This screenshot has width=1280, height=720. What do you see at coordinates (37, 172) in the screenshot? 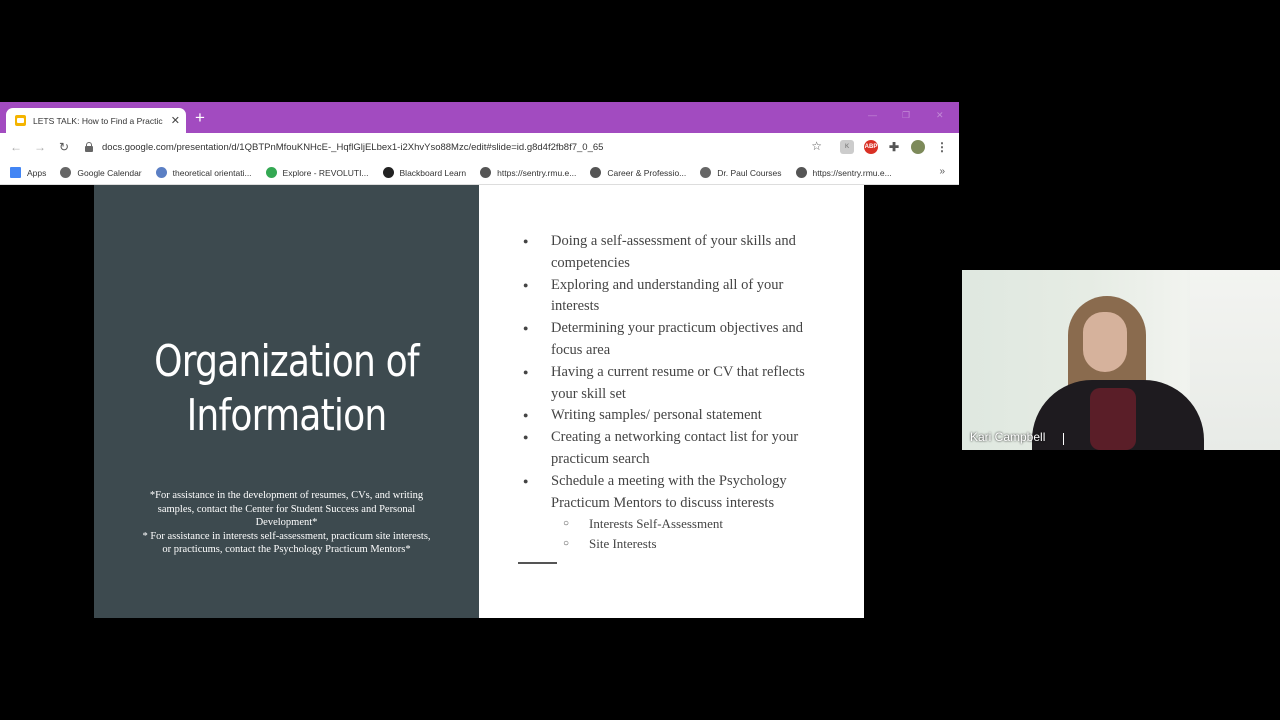
I see `bookmark-label: Apps` at bounding box center [37, 172].